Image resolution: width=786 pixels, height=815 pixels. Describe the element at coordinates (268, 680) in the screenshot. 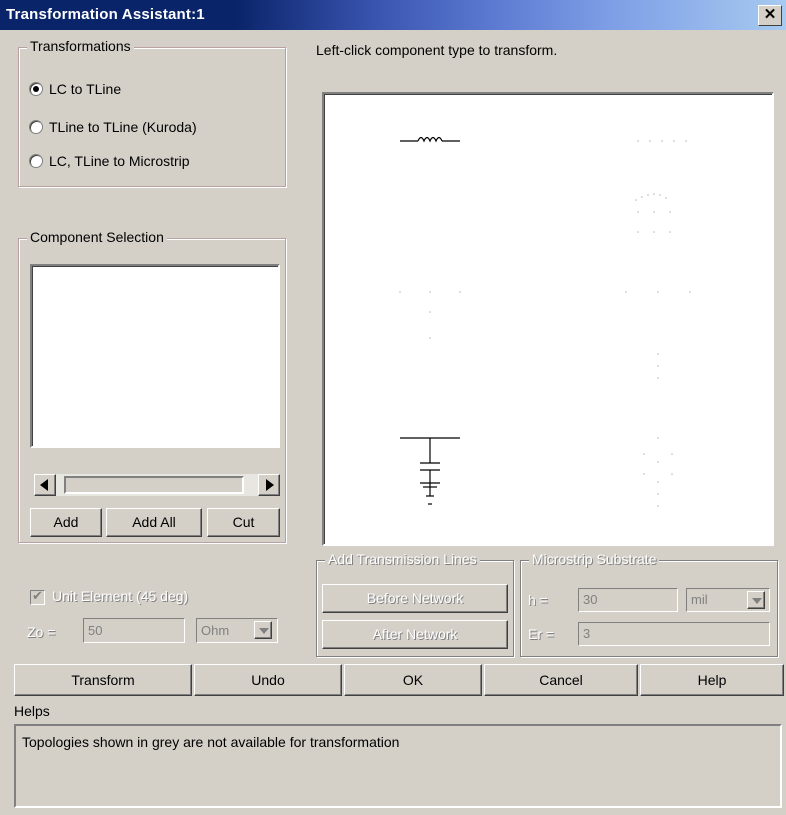

I see `undo-button: Undo` at that location.